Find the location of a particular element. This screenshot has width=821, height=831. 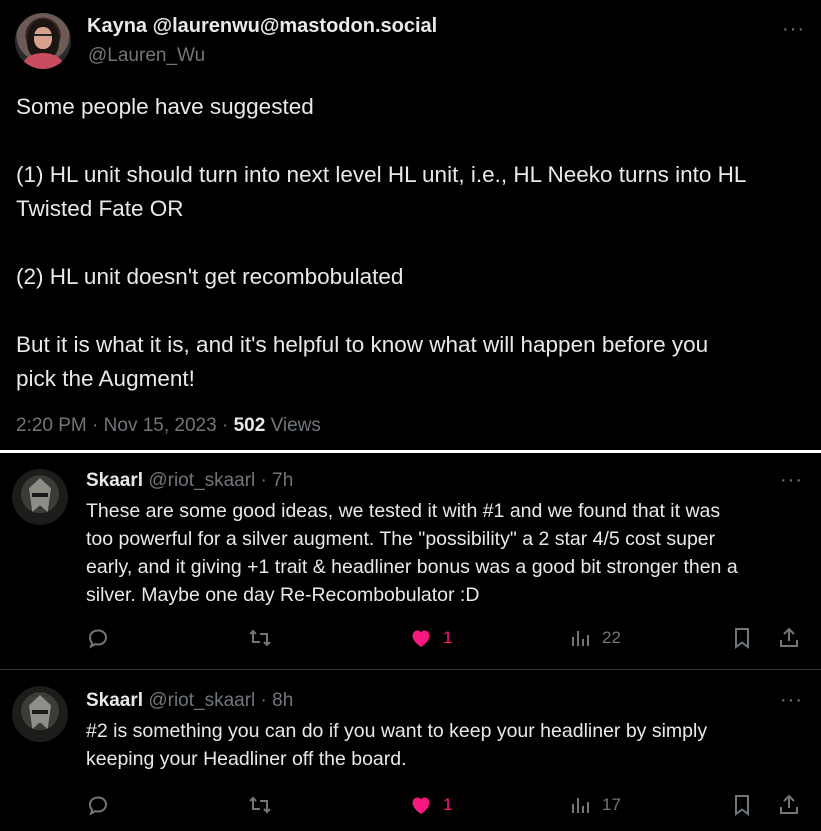

tweet-text-line: (2) HL unit doesn't get recombobulated is located at coordinates (210, 276).